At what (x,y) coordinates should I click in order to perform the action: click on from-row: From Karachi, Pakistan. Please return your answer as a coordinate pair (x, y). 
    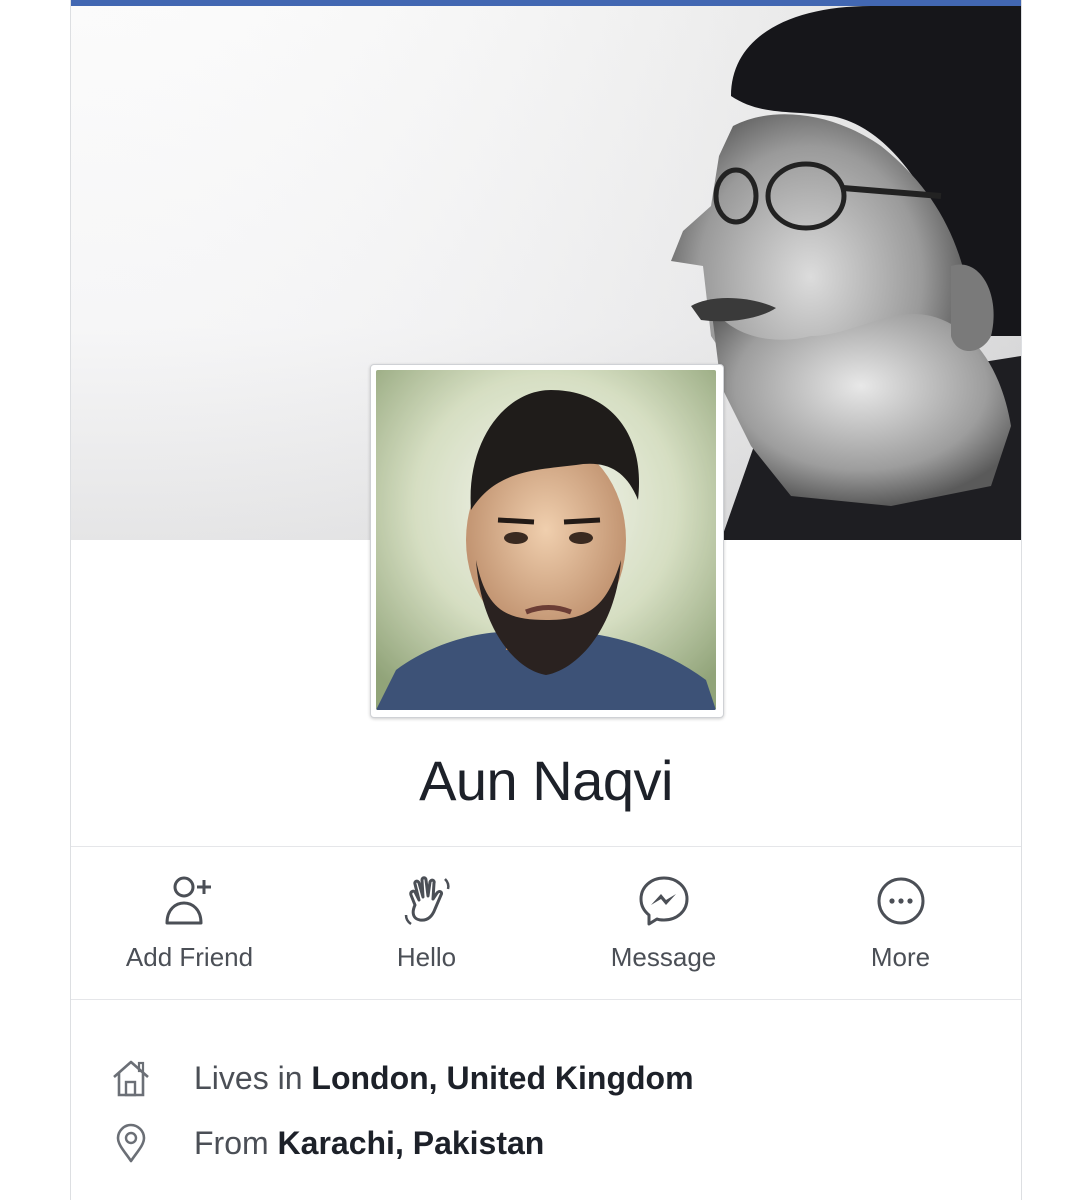
    Looking at the image, I should click on (546, 1142).